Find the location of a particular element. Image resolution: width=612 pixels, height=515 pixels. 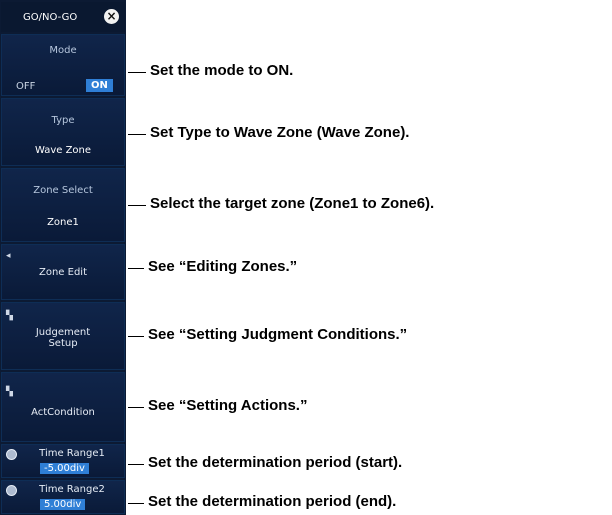

time-range2-softkey: Time Range2 5.00div is located at coordinates (63, 497).